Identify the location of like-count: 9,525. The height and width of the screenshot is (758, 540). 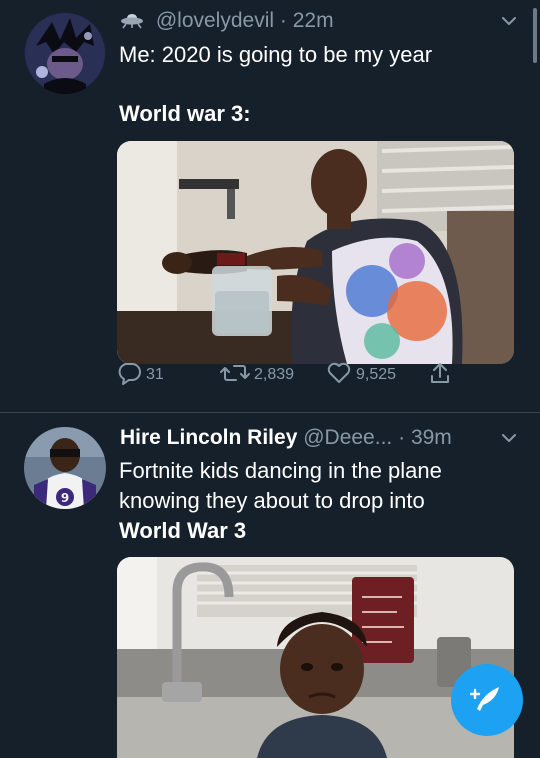
(376, 374).